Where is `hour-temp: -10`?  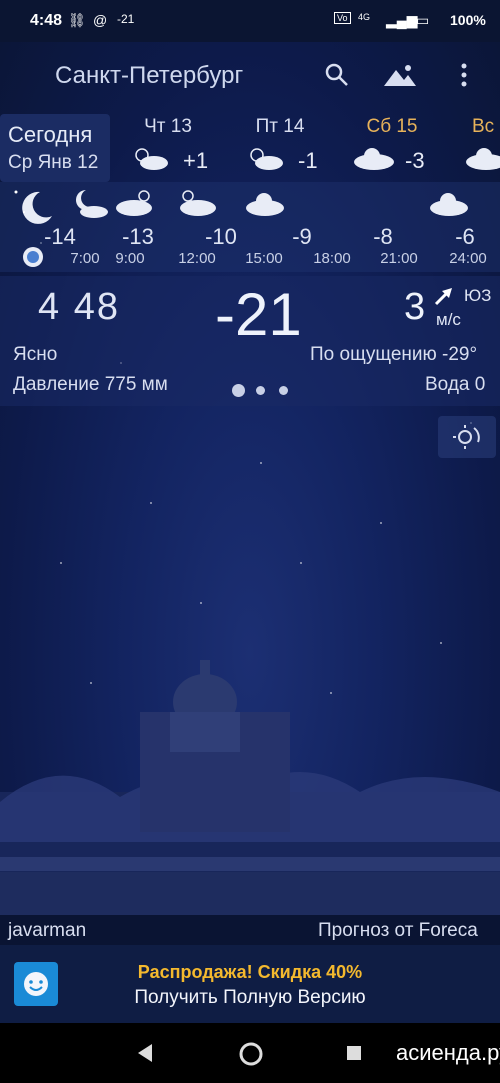 hour-temp: -10 is located at coordinates (221, 236).